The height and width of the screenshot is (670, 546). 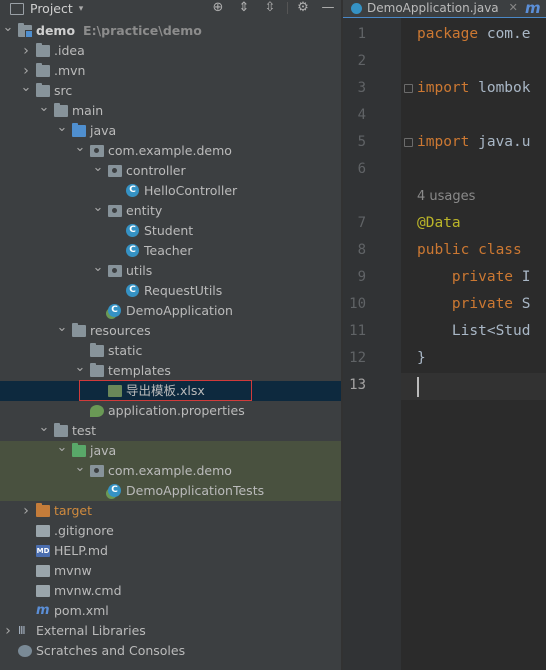 I want to click on line-number: 6, so click(x=361, y=169).